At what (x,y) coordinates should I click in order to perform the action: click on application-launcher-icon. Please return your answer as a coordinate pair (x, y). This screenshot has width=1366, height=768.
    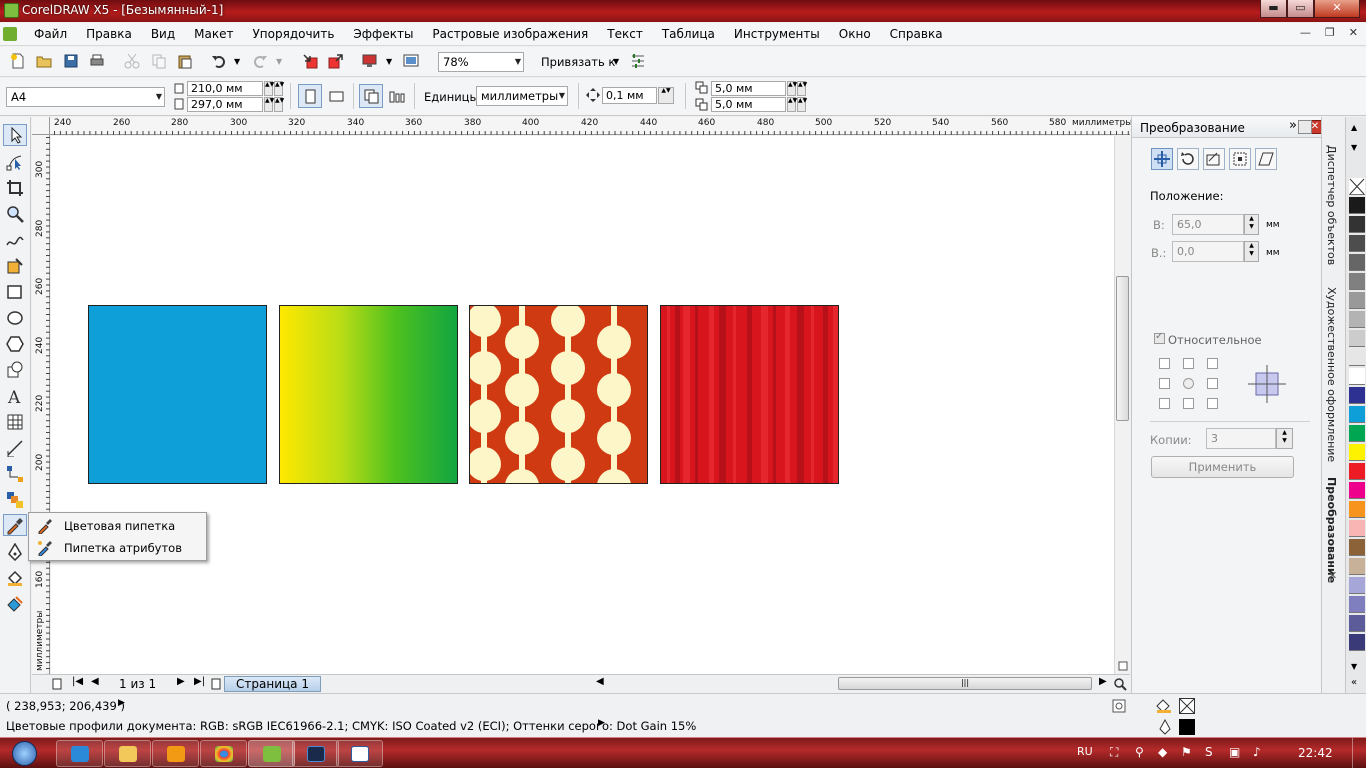
    Looking at the image, I should click on (370, 61).